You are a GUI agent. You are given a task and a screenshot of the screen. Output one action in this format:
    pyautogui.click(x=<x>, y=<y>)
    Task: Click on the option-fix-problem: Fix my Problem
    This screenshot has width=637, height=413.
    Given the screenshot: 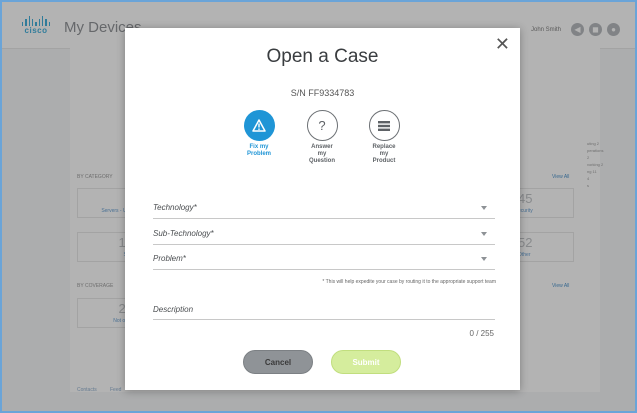 What is the action you would take?
    pyautogui.click(x=259, y=134)
    